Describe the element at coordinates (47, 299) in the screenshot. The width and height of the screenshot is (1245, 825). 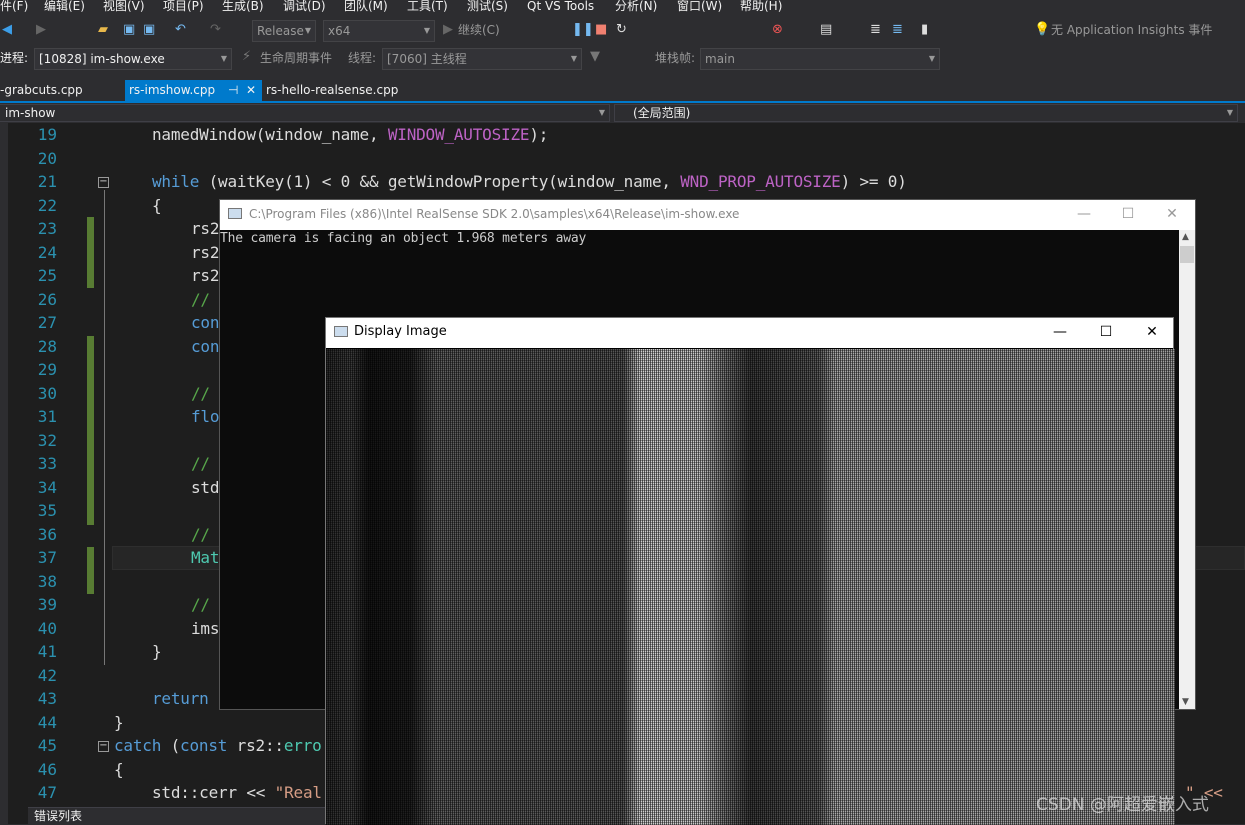
I see `line-number: 26` at that location.